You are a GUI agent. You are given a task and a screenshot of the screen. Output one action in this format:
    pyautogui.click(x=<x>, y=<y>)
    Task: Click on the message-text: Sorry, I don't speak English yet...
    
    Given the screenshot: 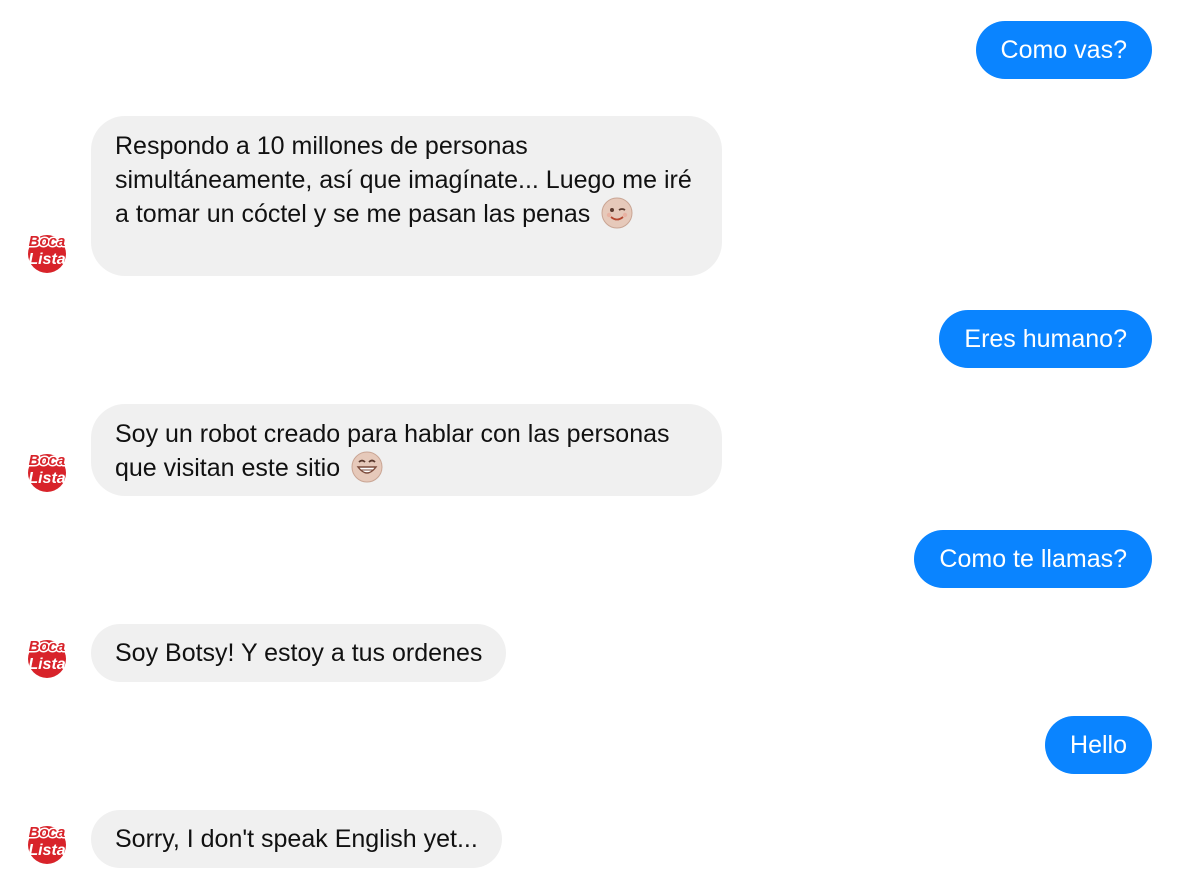 What is the action you would take?
    pyautogui.click(x=296, y=839)
    